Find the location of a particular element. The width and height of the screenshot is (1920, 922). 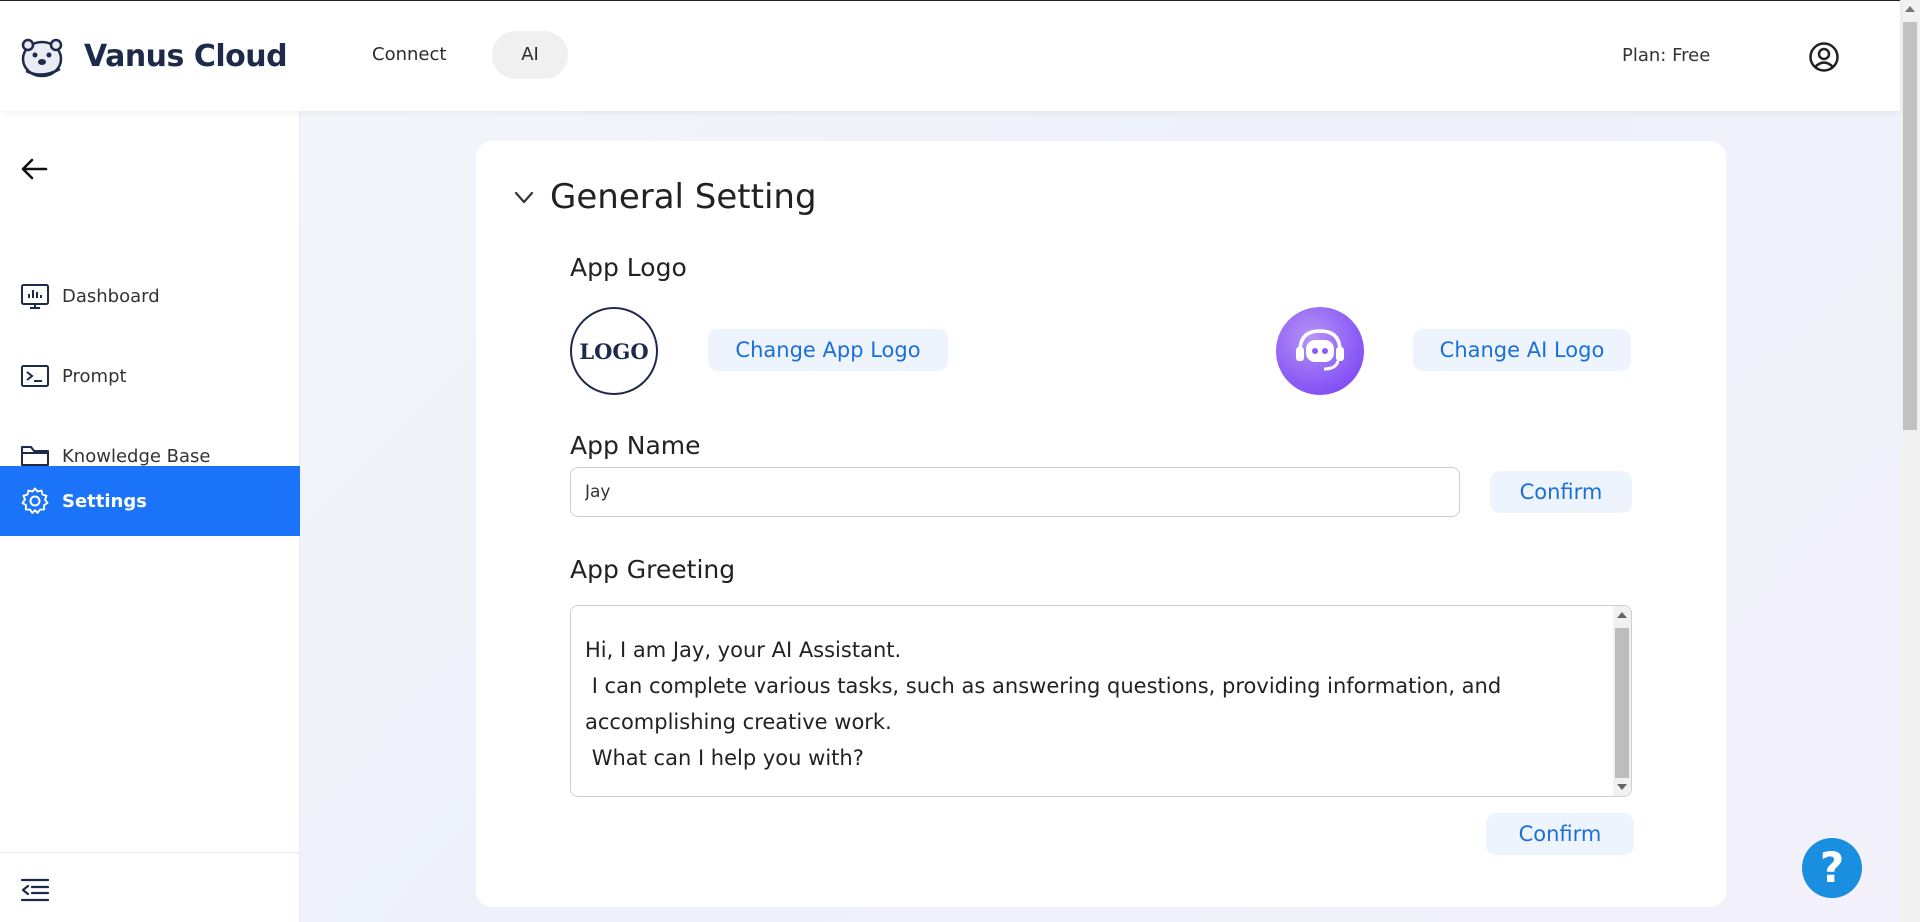

app-logo-label: App Logo is located at coordinates (628, 267).